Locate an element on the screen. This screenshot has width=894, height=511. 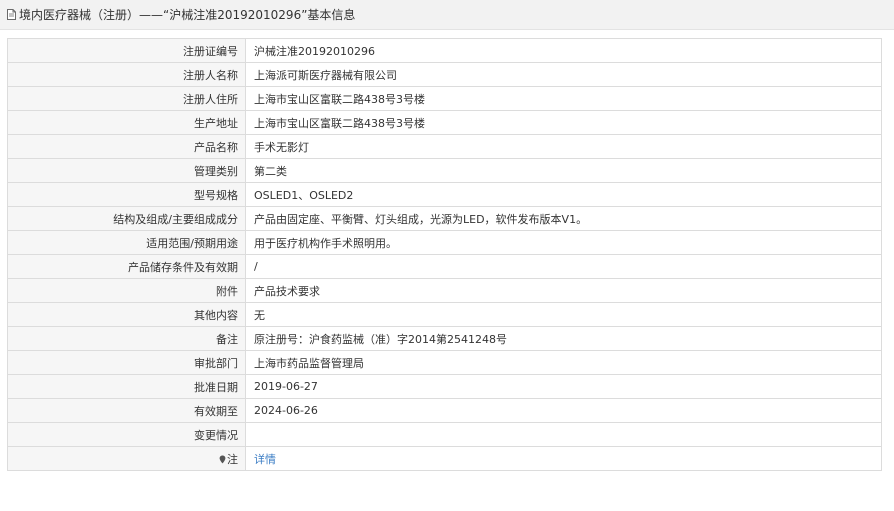
note-row: 注 详情 is located at coordinates (444, 458).